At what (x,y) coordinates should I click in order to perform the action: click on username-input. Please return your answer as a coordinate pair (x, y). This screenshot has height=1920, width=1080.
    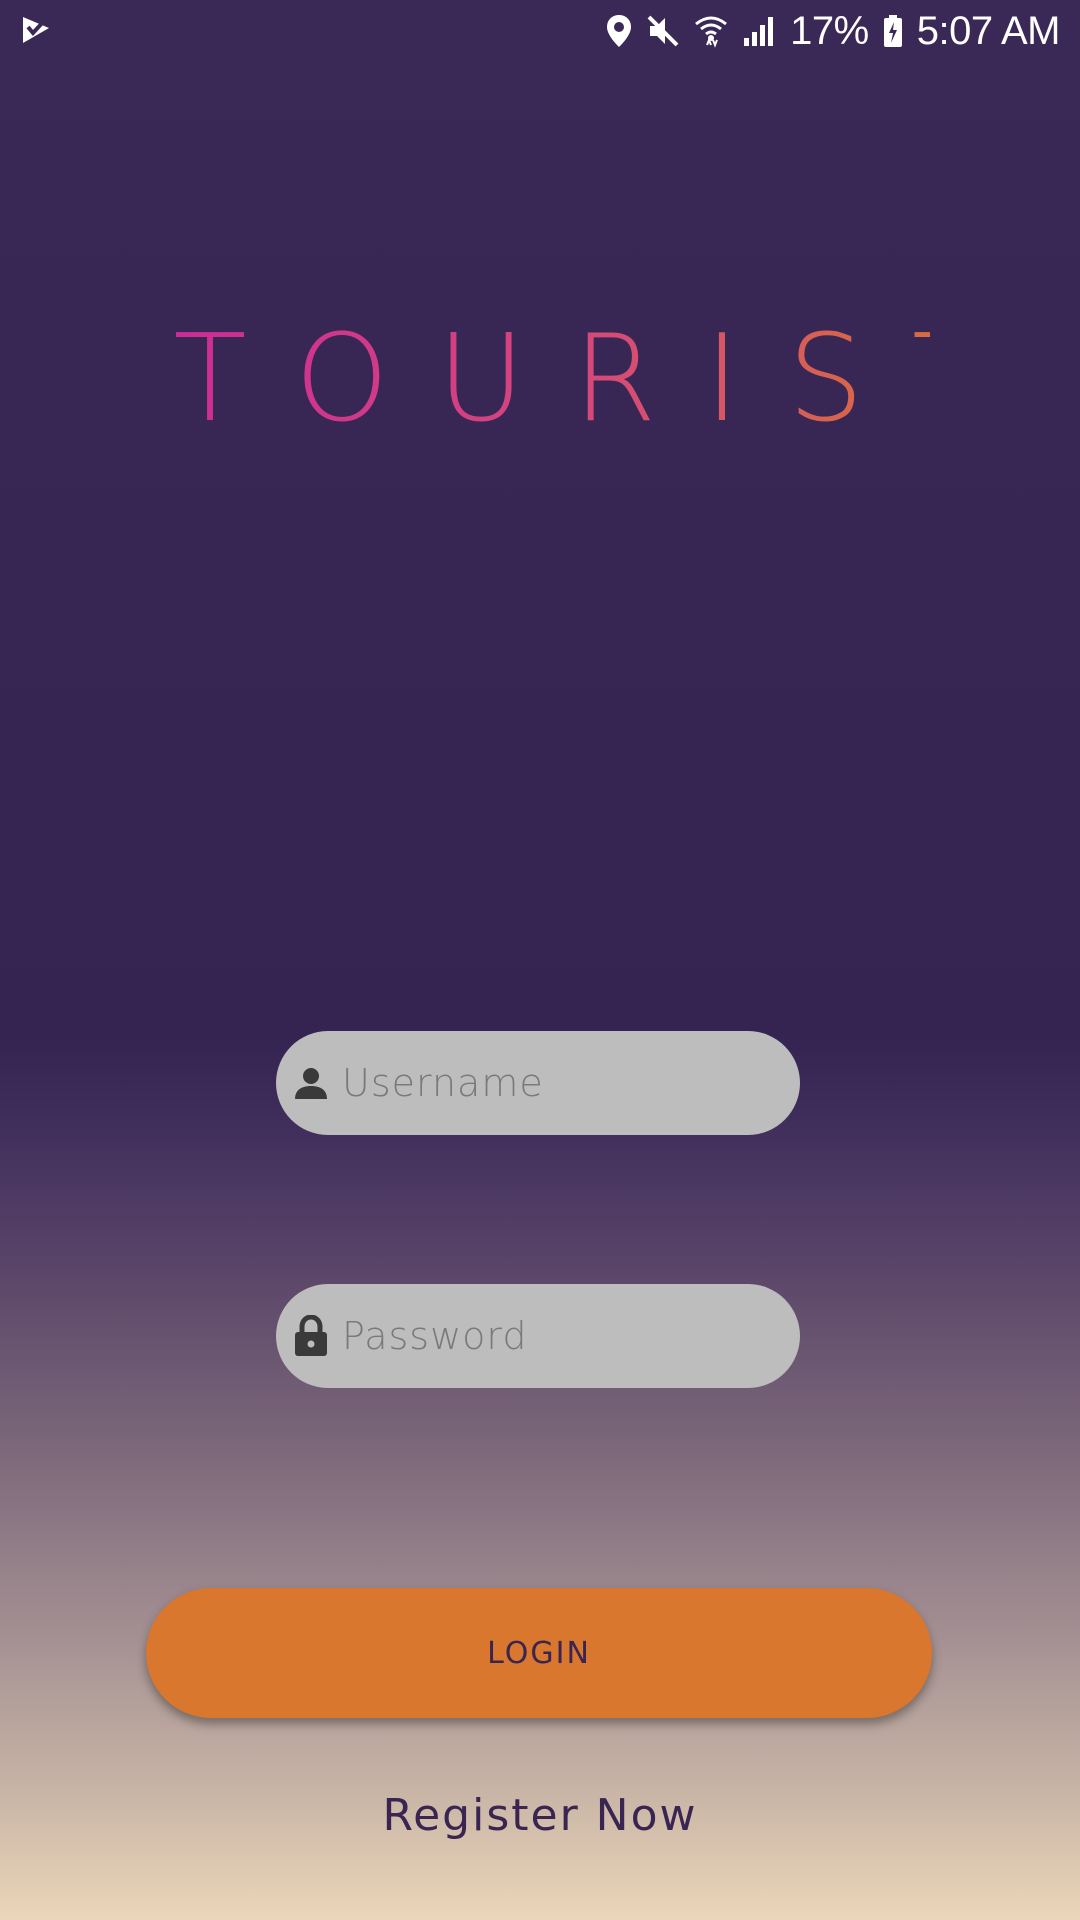
    Looking at the image, I should click on (571, 1083).